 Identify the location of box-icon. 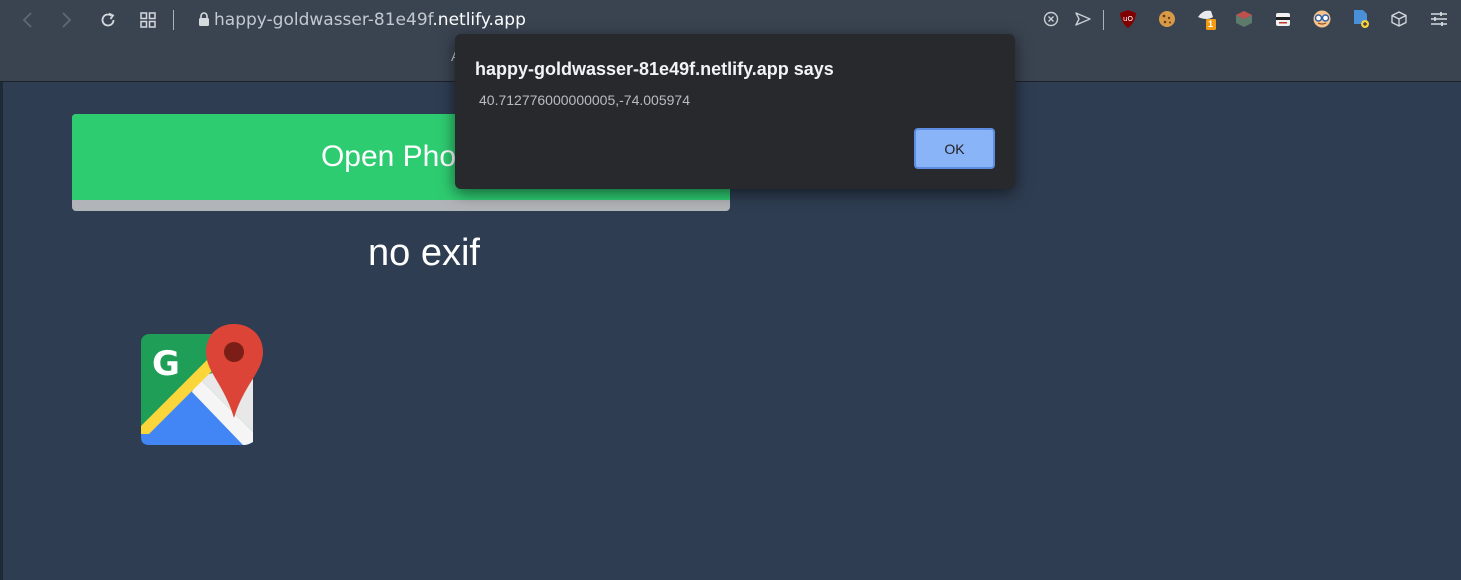
(1399, 19).